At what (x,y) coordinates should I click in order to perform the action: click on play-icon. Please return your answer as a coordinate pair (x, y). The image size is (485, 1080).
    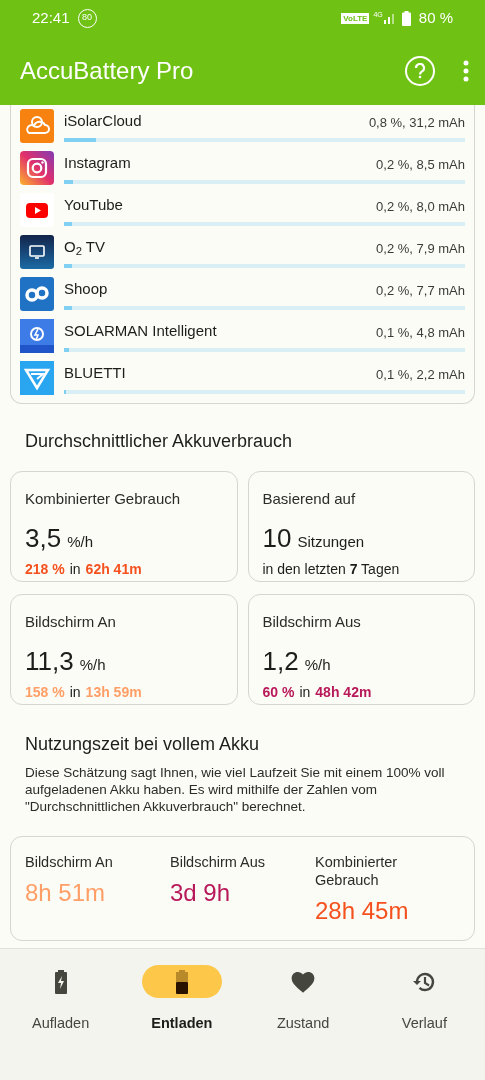
    Looking at the image, I should click on (37, 210).